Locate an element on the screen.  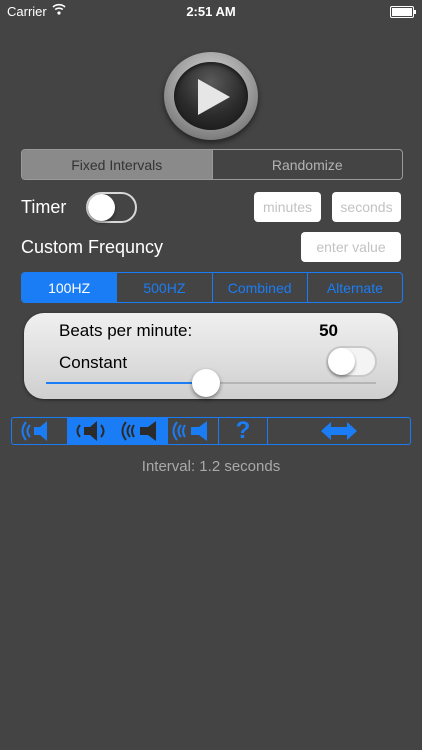
sound-waves-right-button is located at coordinates (141, 431).